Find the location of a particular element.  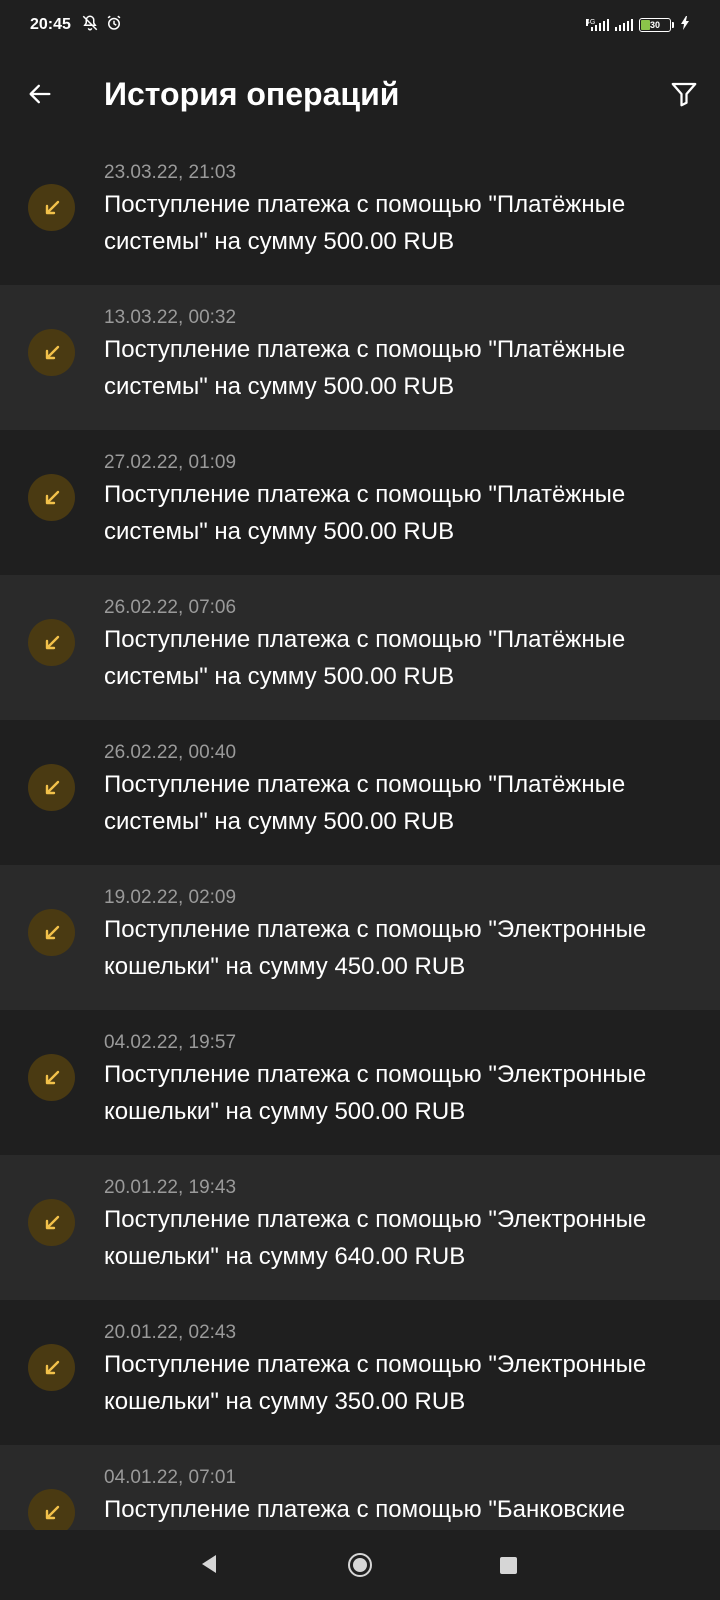

app-bar: История операций is located at coordinates (360, 96).